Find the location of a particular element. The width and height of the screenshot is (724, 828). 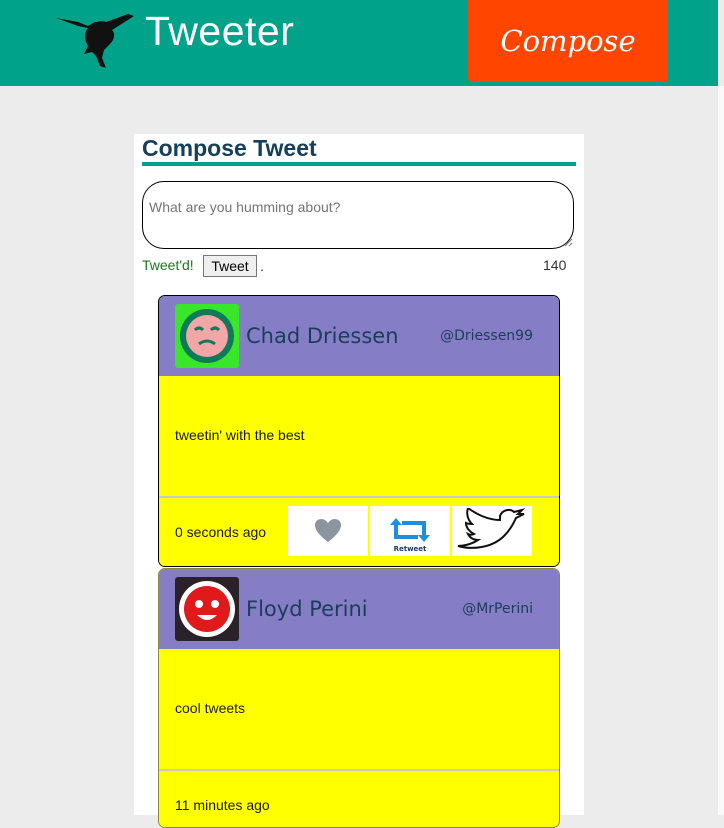

compose-button: Compose is located at coordinates (568, 41).